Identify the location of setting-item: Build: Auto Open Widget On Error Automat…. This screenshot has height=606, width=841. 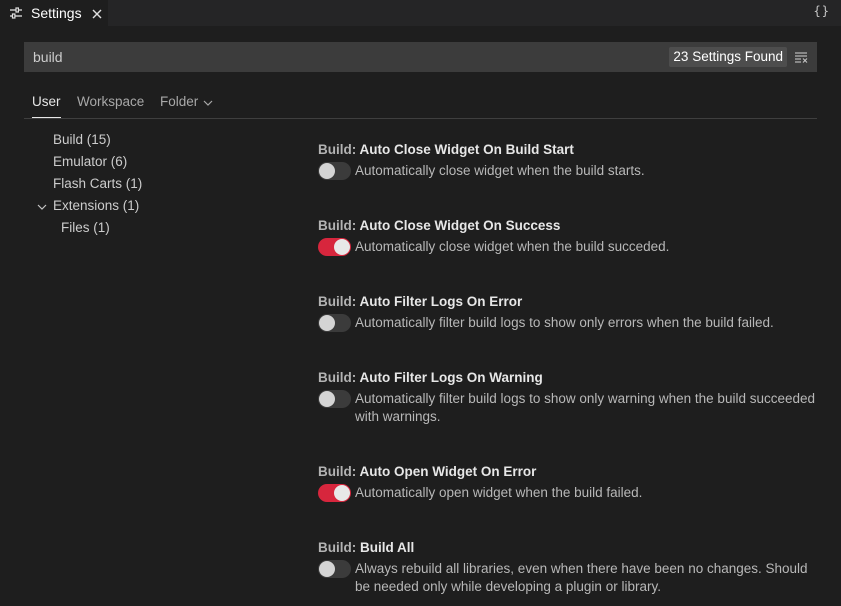
(568, 483).